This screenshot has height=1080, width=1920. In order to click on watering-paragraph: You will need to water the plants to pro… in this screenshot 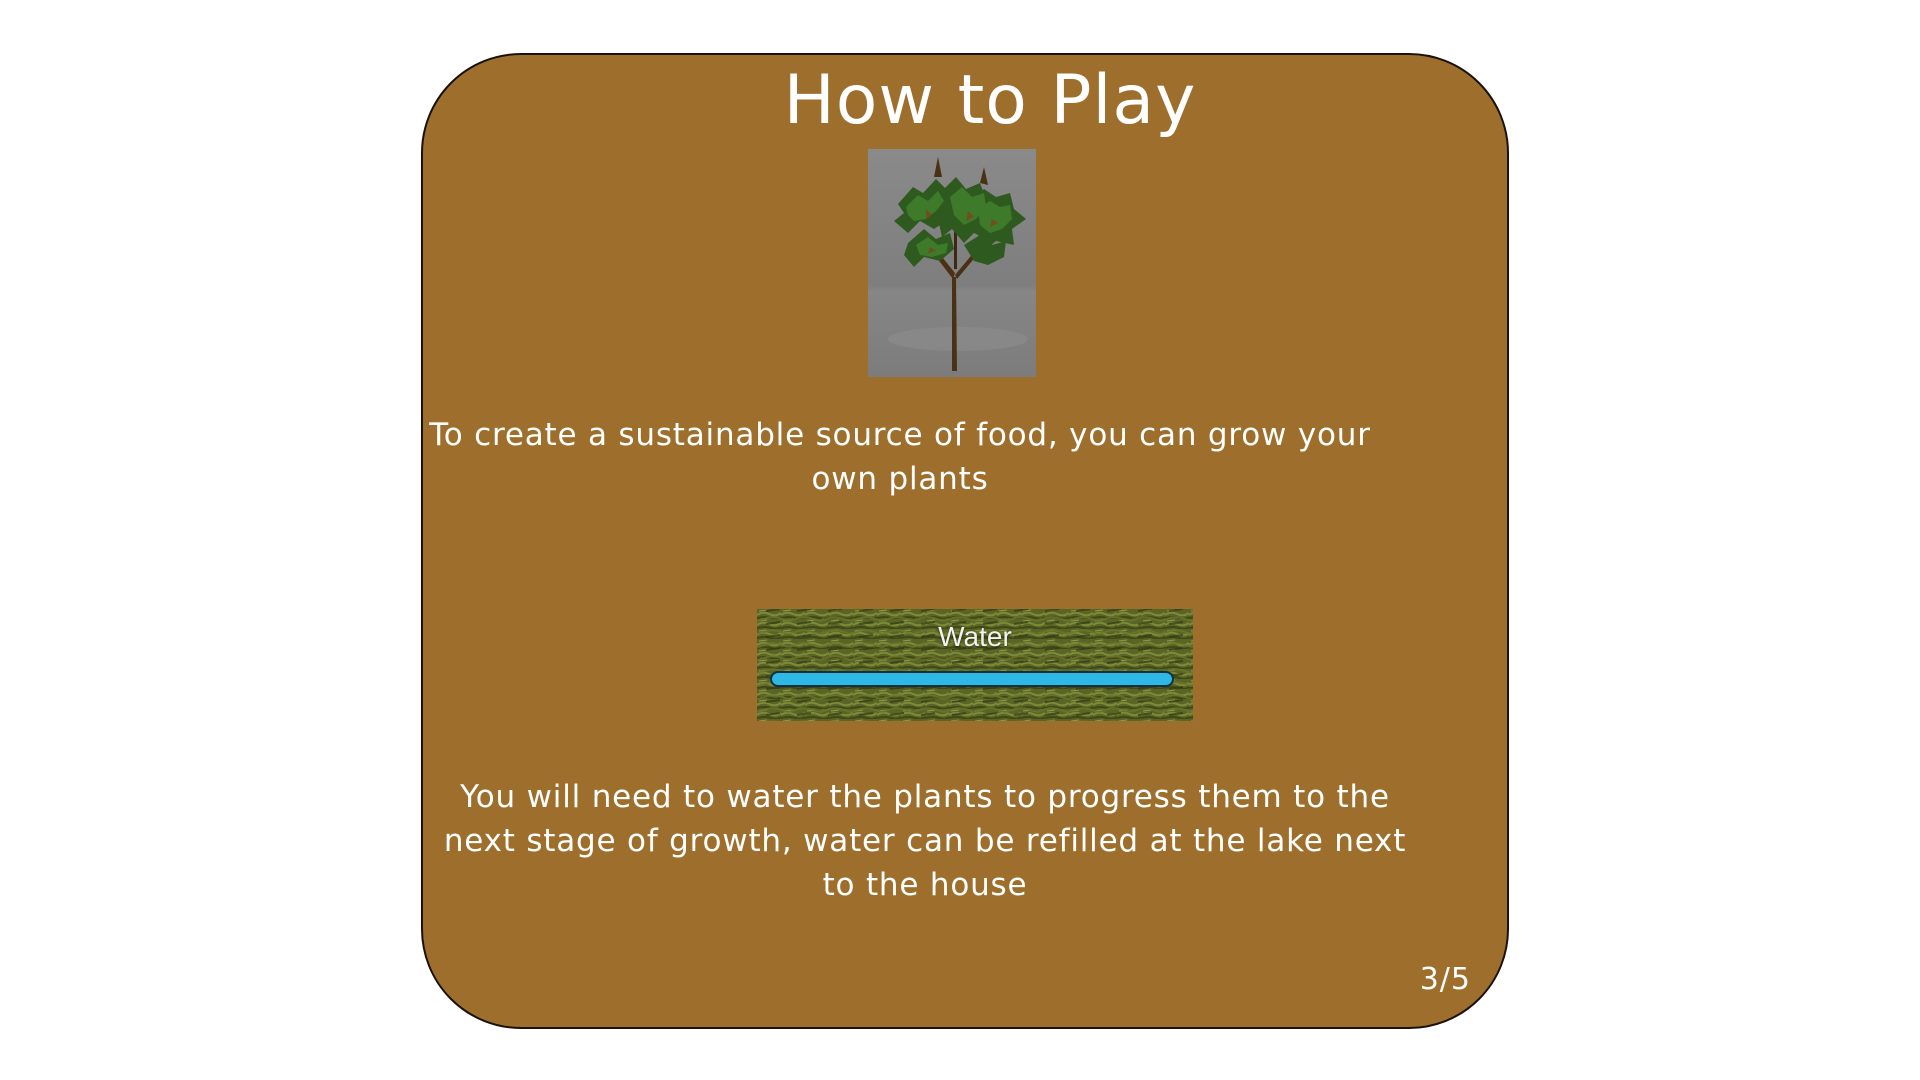, I will do `click(925, 841)`.